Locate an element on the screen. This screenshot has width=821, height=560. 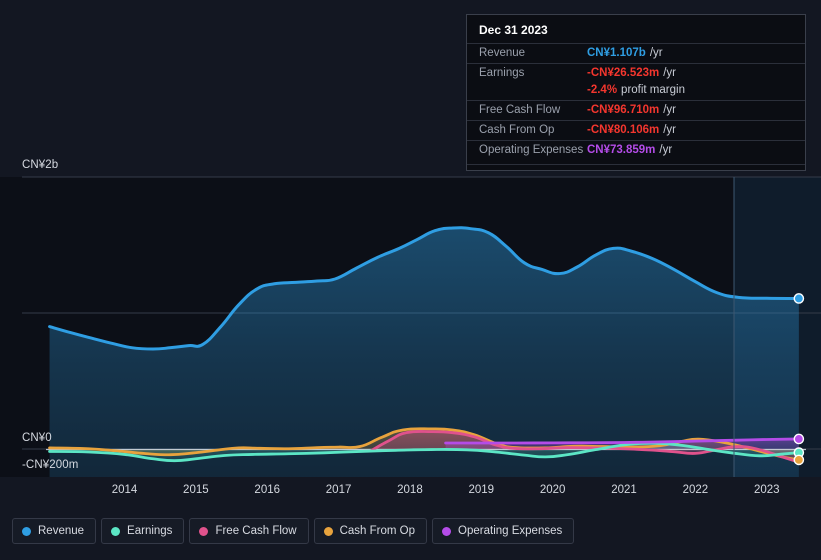
legend-item-label: Free Cash Flow is located at coordinates (256, 531).